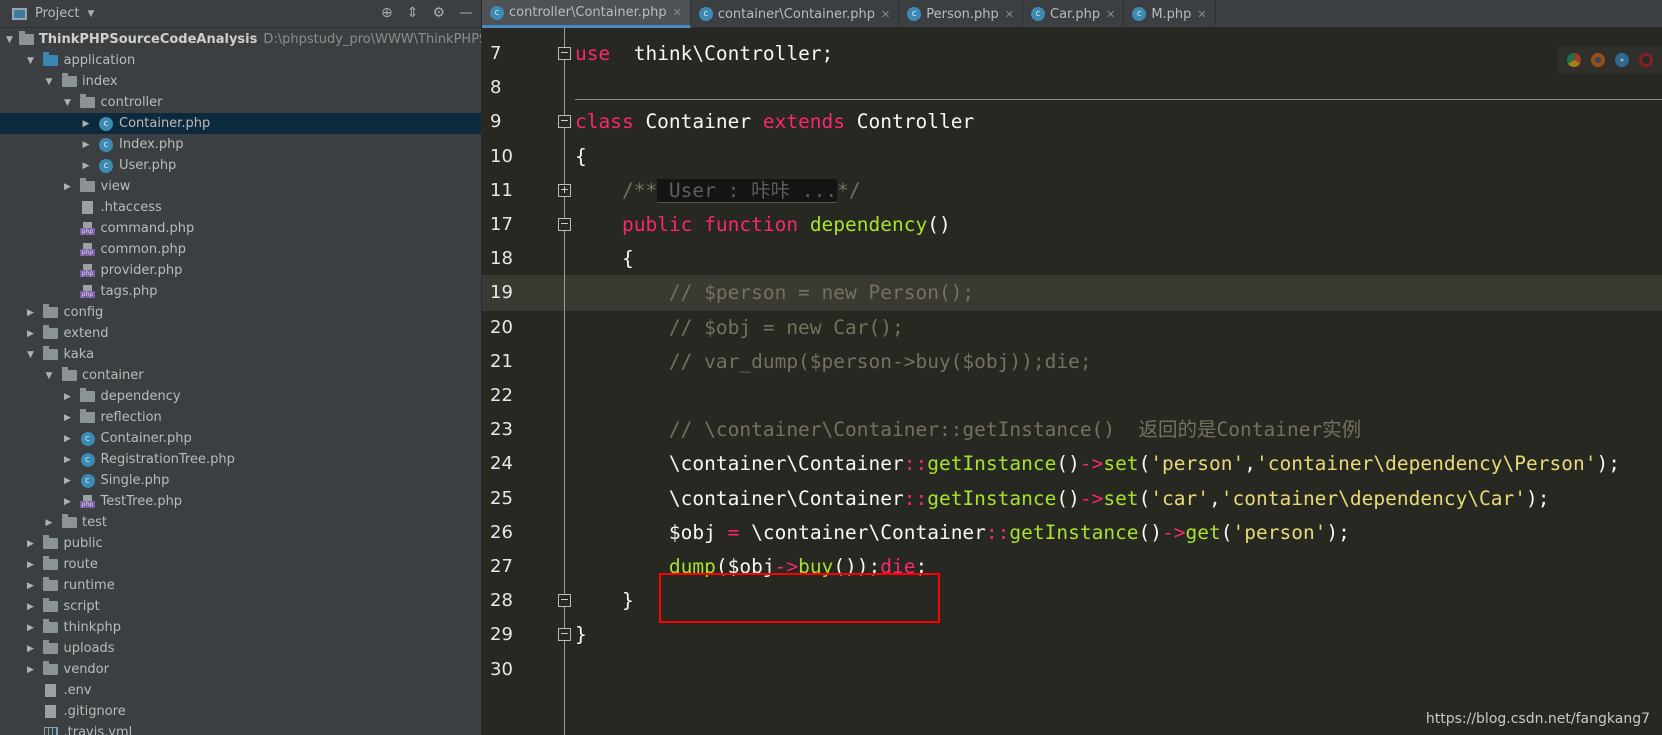 The height and width of the screenshot is (735, 1662). Describe the element at coordinates (1170, 14) in the screenshot. I see `tab-m-php: c M.php ✕` at that location.